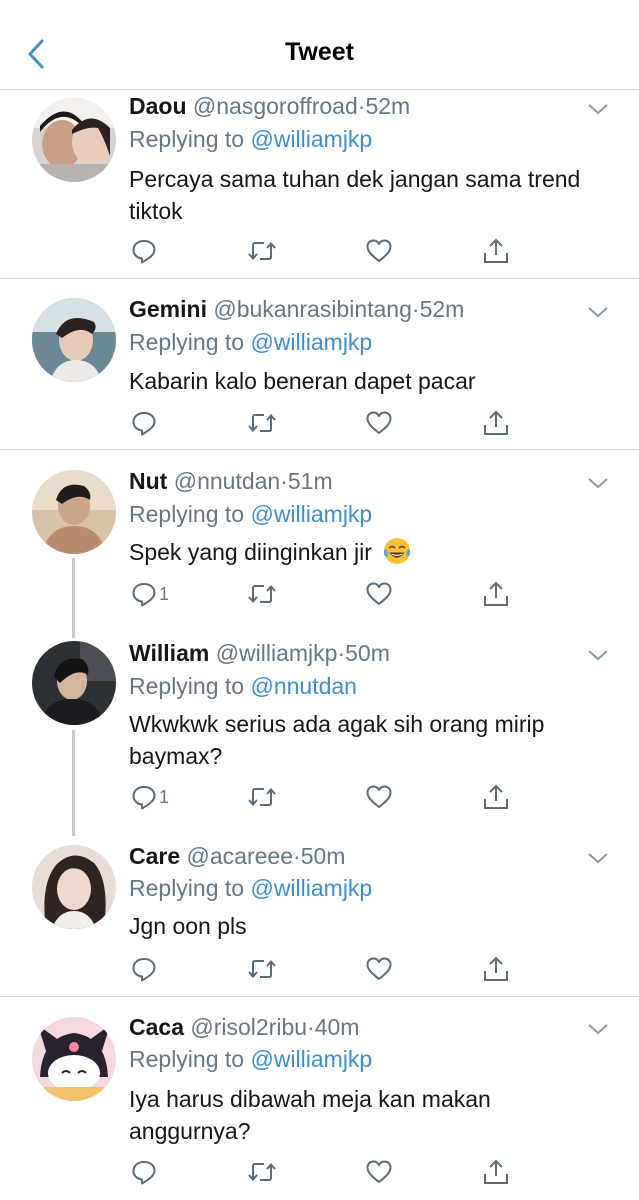  I want to click on author-name: Caca, so click(156, 1027).